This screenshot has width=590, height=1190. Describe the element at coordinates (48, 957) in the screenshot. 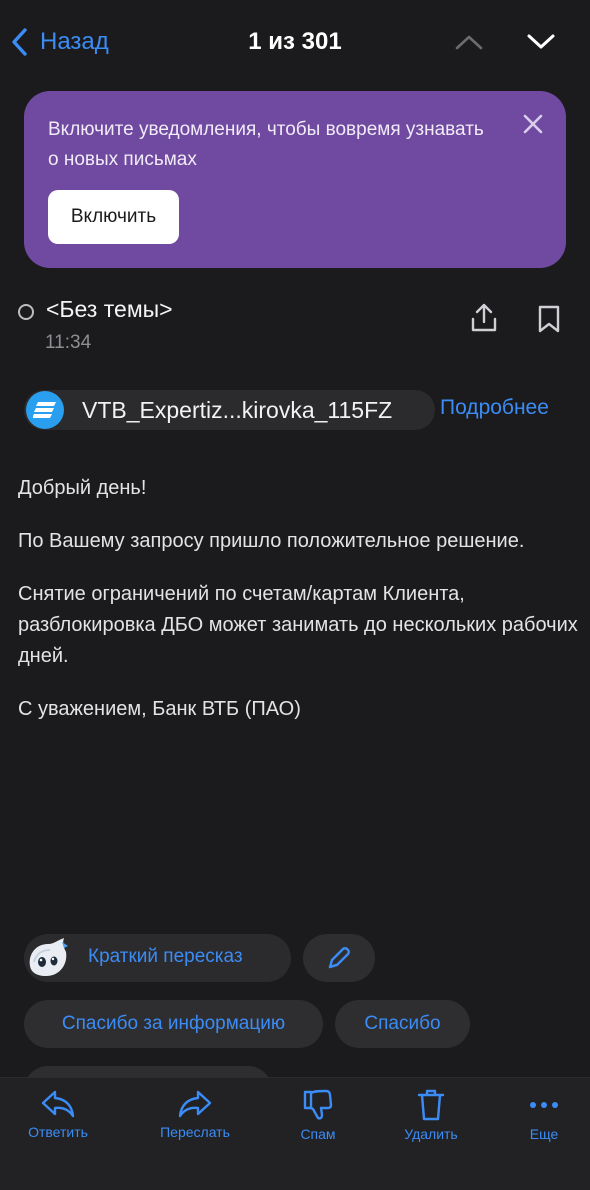

I see `assistant-avatar-icon` at that location.